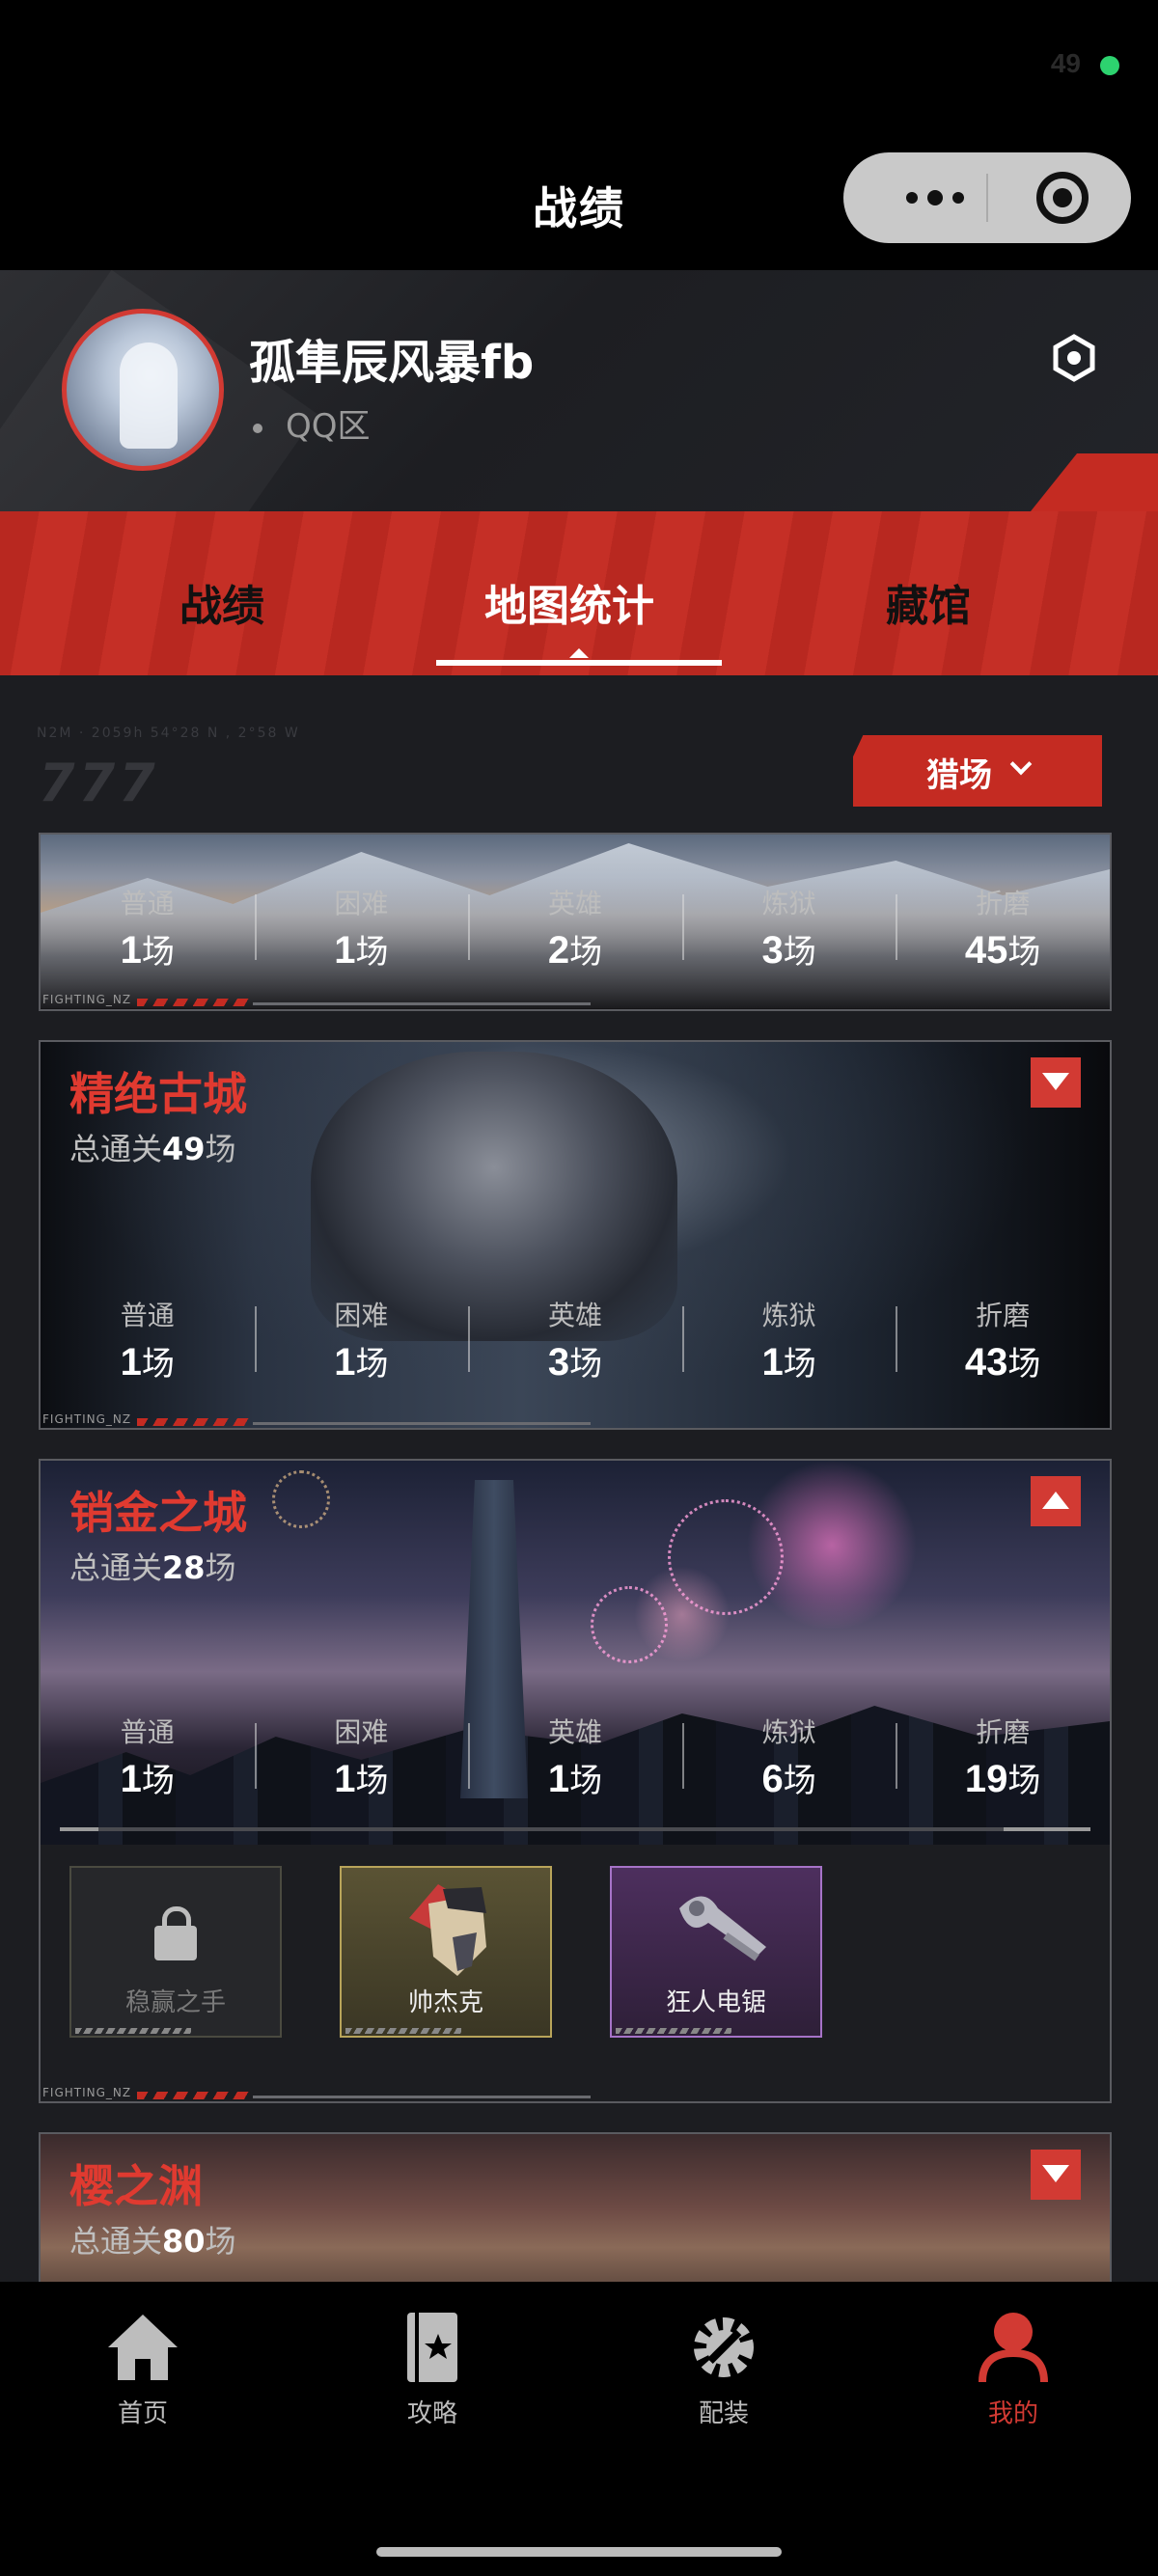 This screenshot has width=1158, height=2576. What do you see at coordinates (569, 602) in the screenshot?
I see `tab-map-stats: 地图统计` at bounding box center [569, 602].